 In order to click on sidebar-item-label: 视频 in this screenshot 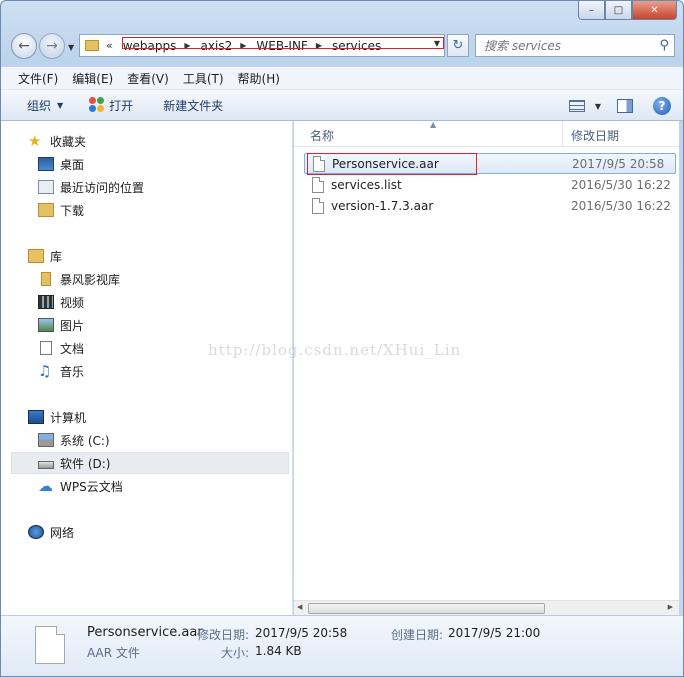, I will do `click(72, 302)`.